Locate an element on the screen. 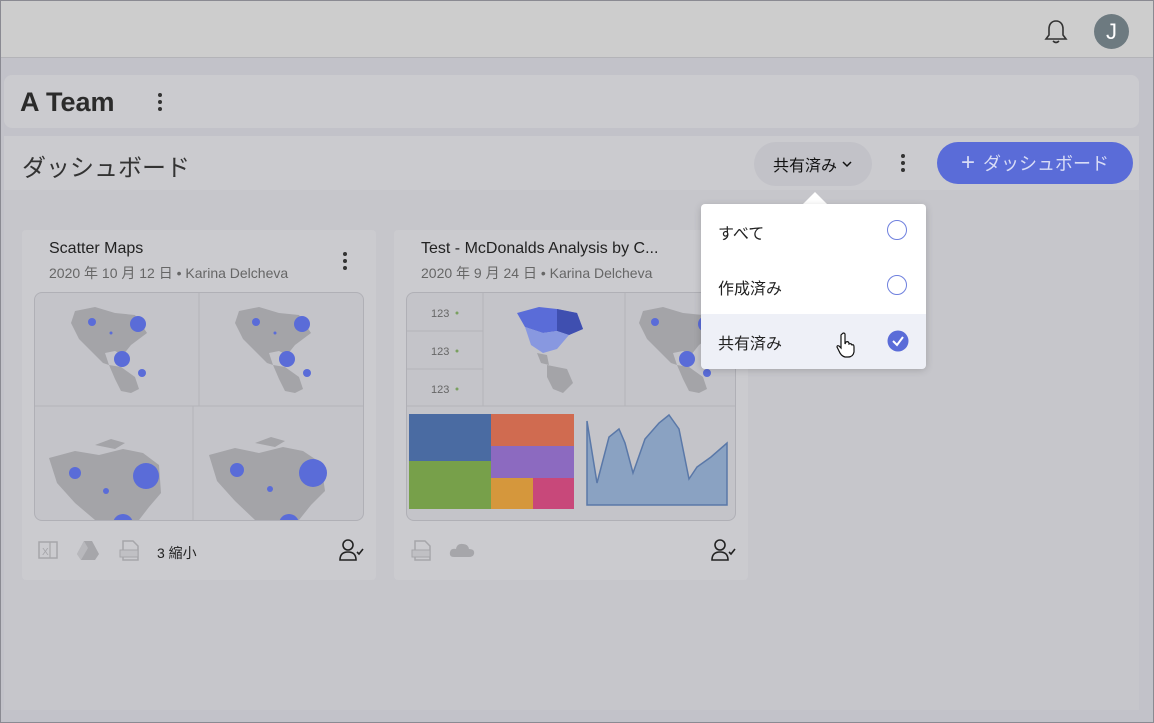  bell-icon is located at coordinates (1056, 32).